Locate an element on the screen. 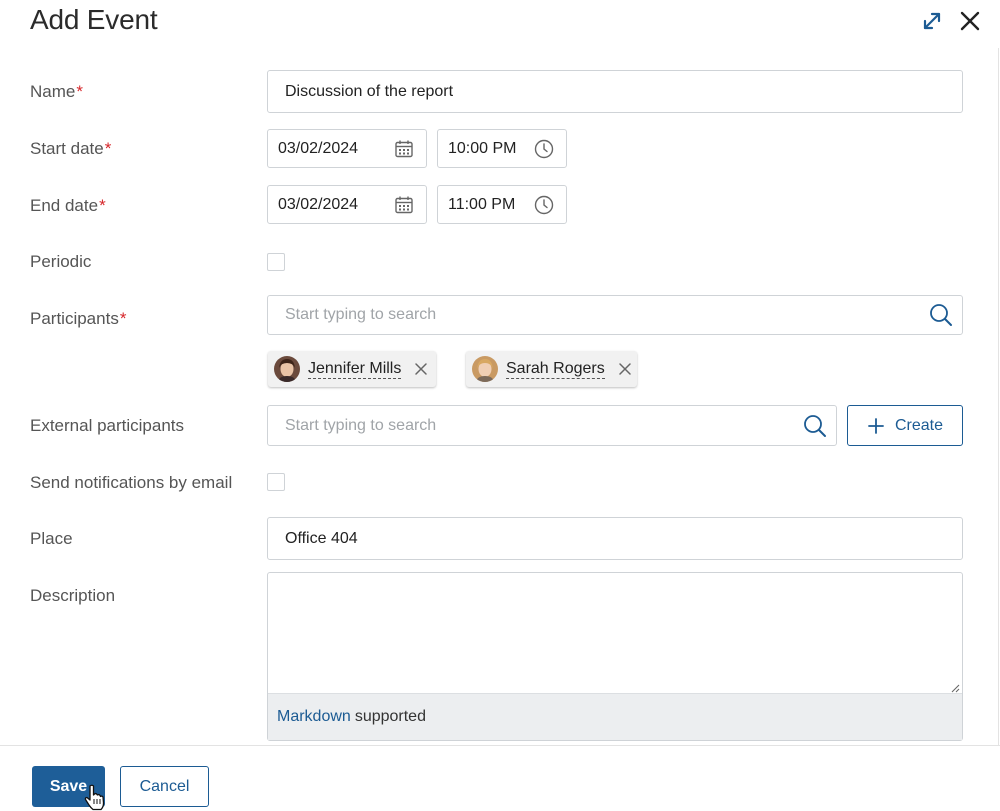  participant-chip: Sarah Rogers is located at coordinates (551, 369).